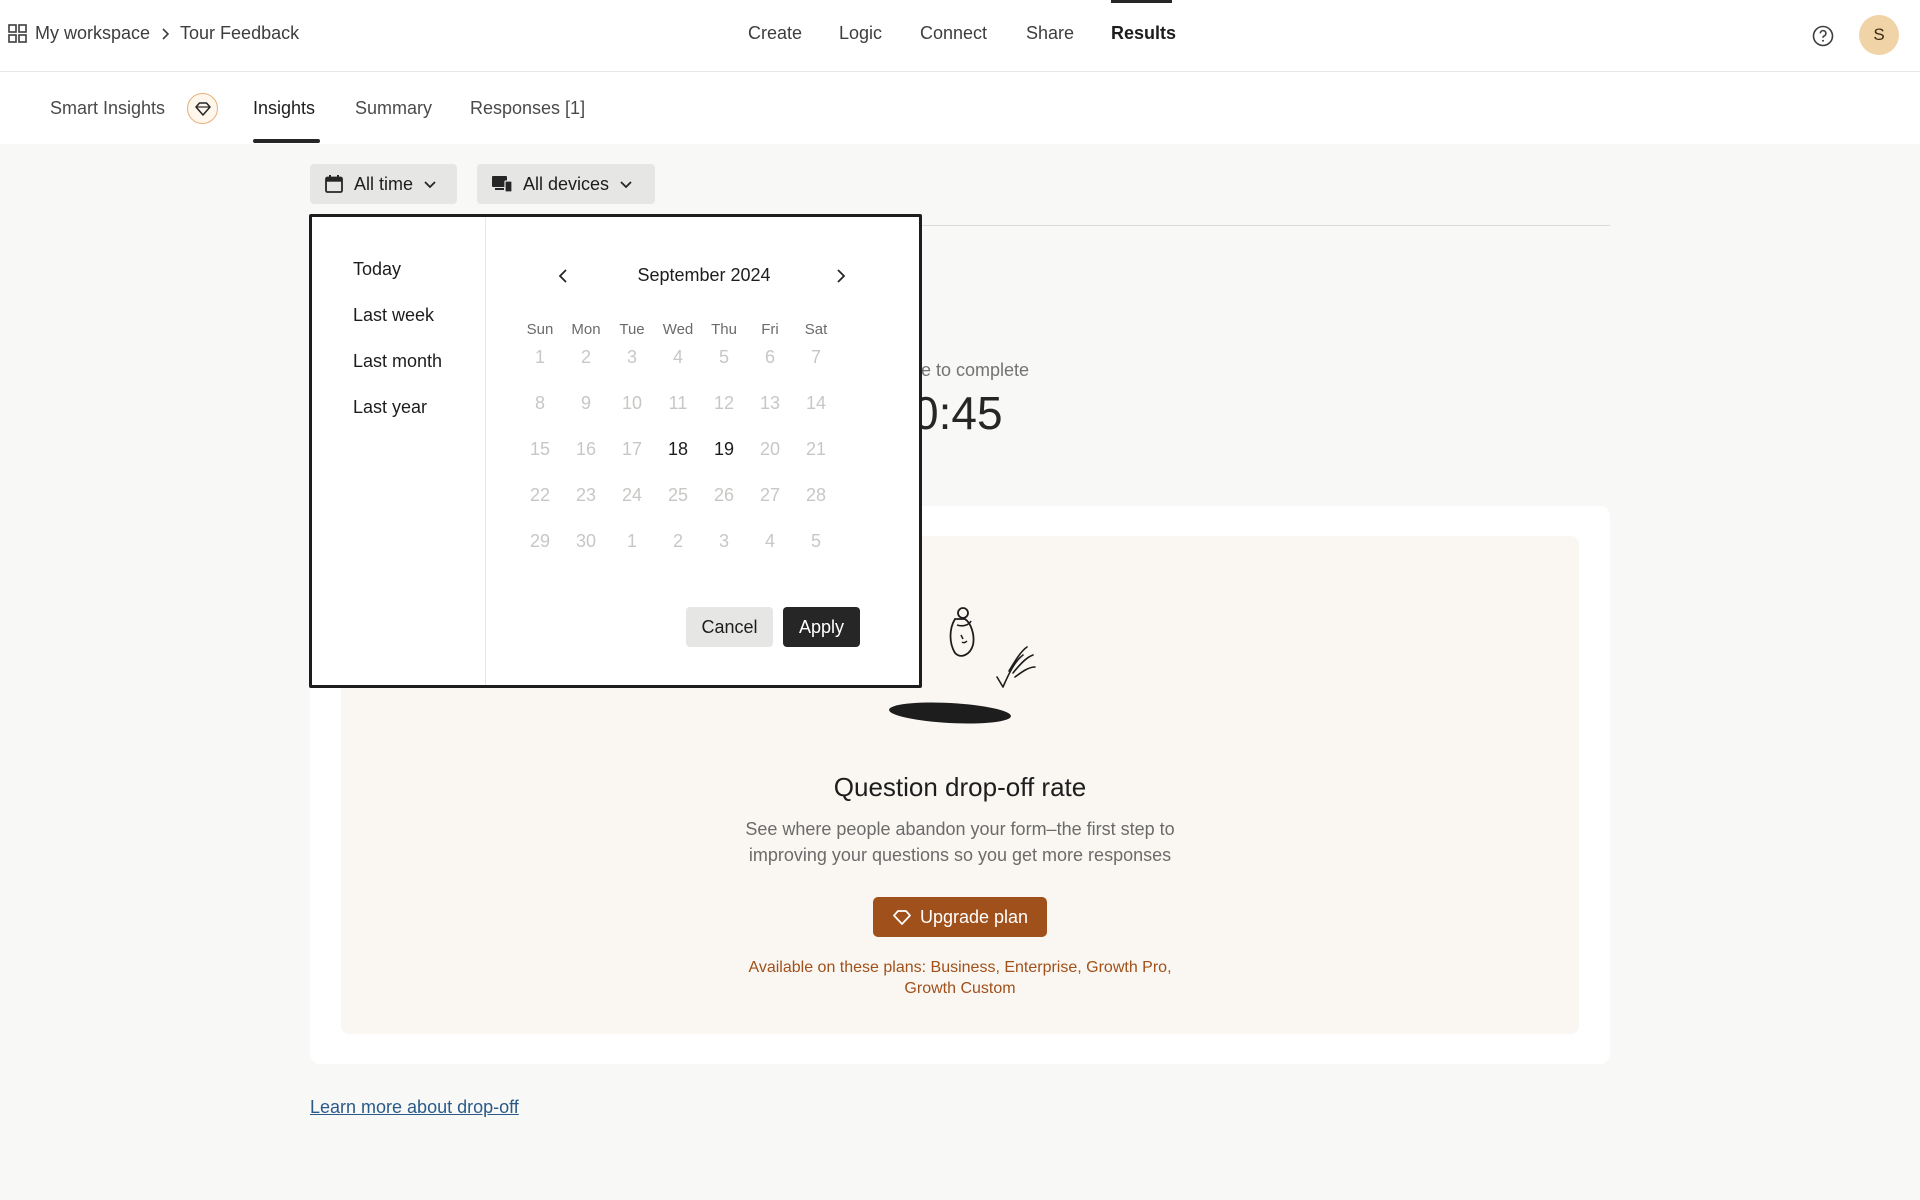 This screenshot has height=1200, width=1920. What do you see at coordinates (540, 329) in the screenshot?
I see `weekday-header: Sun` at bounding box center [540, 329].